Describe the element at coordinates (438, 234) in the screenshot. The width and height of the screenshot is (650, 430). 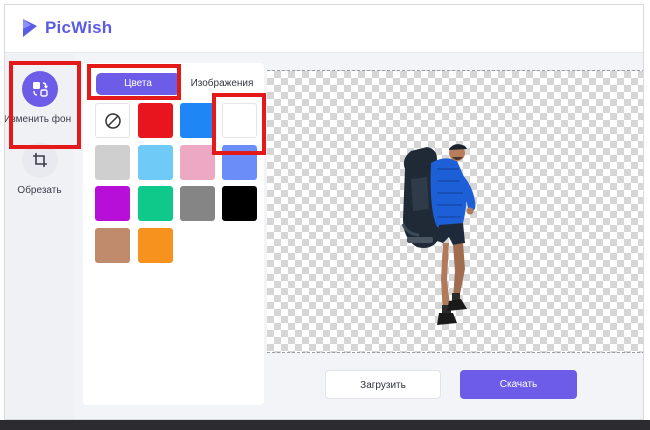
I see `hiker-image` at that location.